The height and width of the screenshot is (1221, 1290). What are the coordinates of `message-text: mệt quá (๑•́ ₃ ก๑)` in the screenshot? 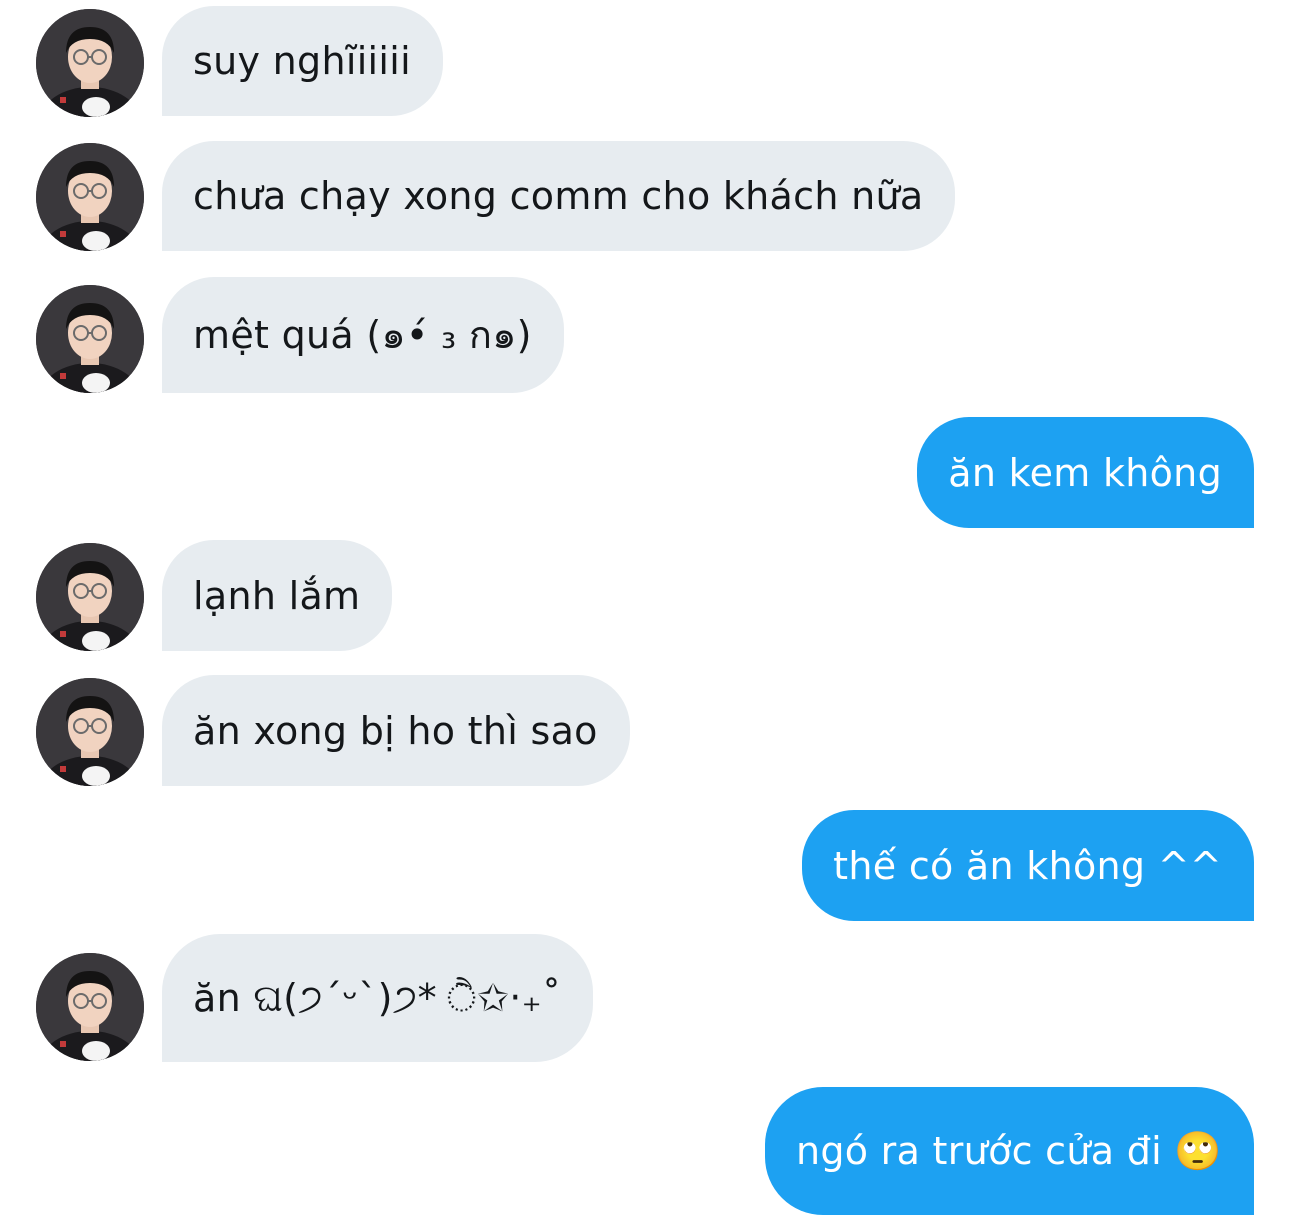 It's located at (362, 335).